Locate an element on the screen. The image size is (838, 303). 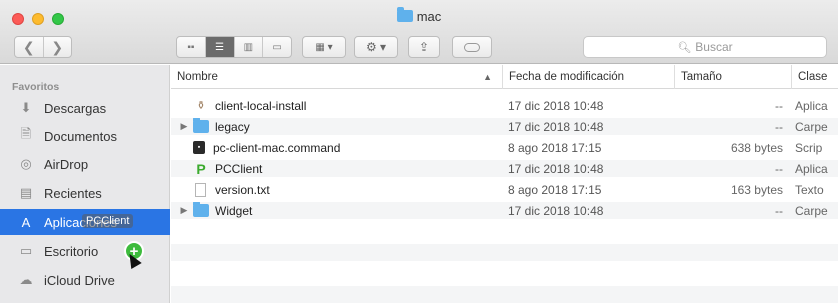
forward-button: ❯ is located at coordinates (58, 47).